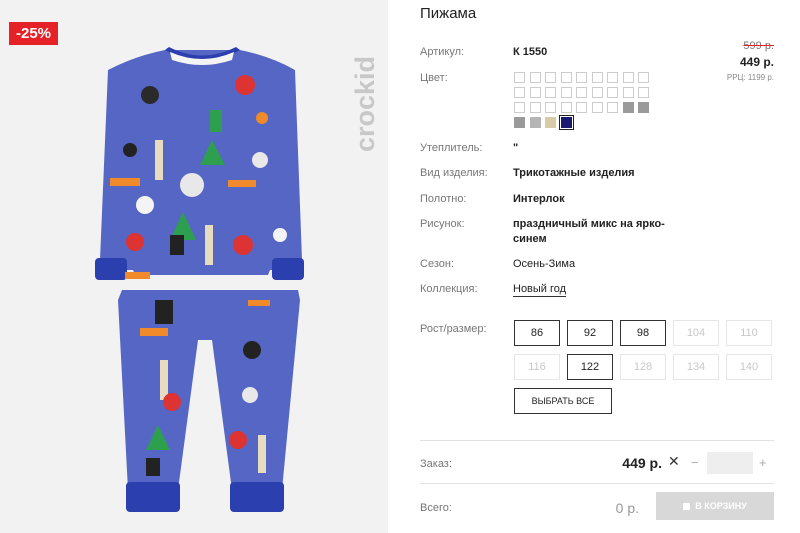 This screenshot has width=800, height=533. I want to click on season-label: Сезон:, so click(437, 264).